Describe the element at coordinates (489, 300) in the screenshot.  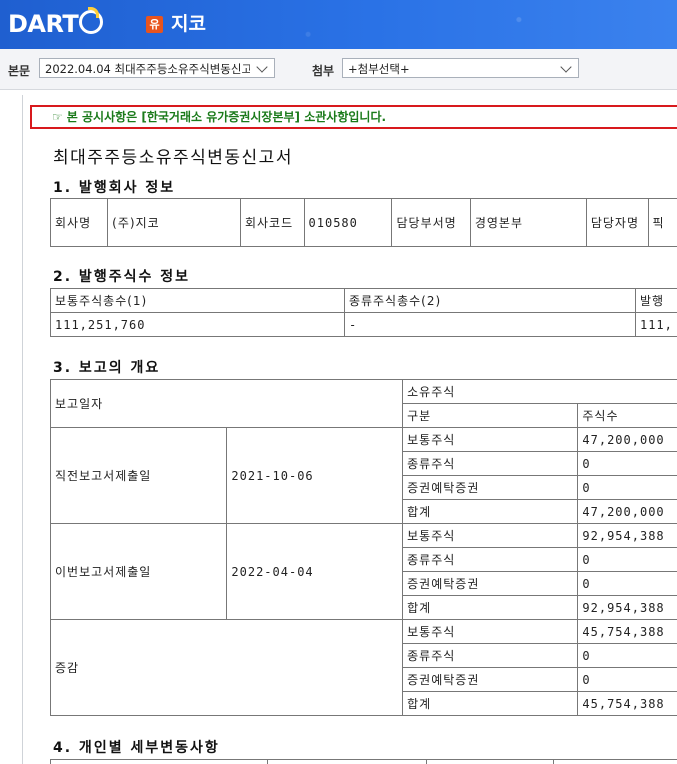
I see `header-class-total: 종류주식총수(2)` at that location.